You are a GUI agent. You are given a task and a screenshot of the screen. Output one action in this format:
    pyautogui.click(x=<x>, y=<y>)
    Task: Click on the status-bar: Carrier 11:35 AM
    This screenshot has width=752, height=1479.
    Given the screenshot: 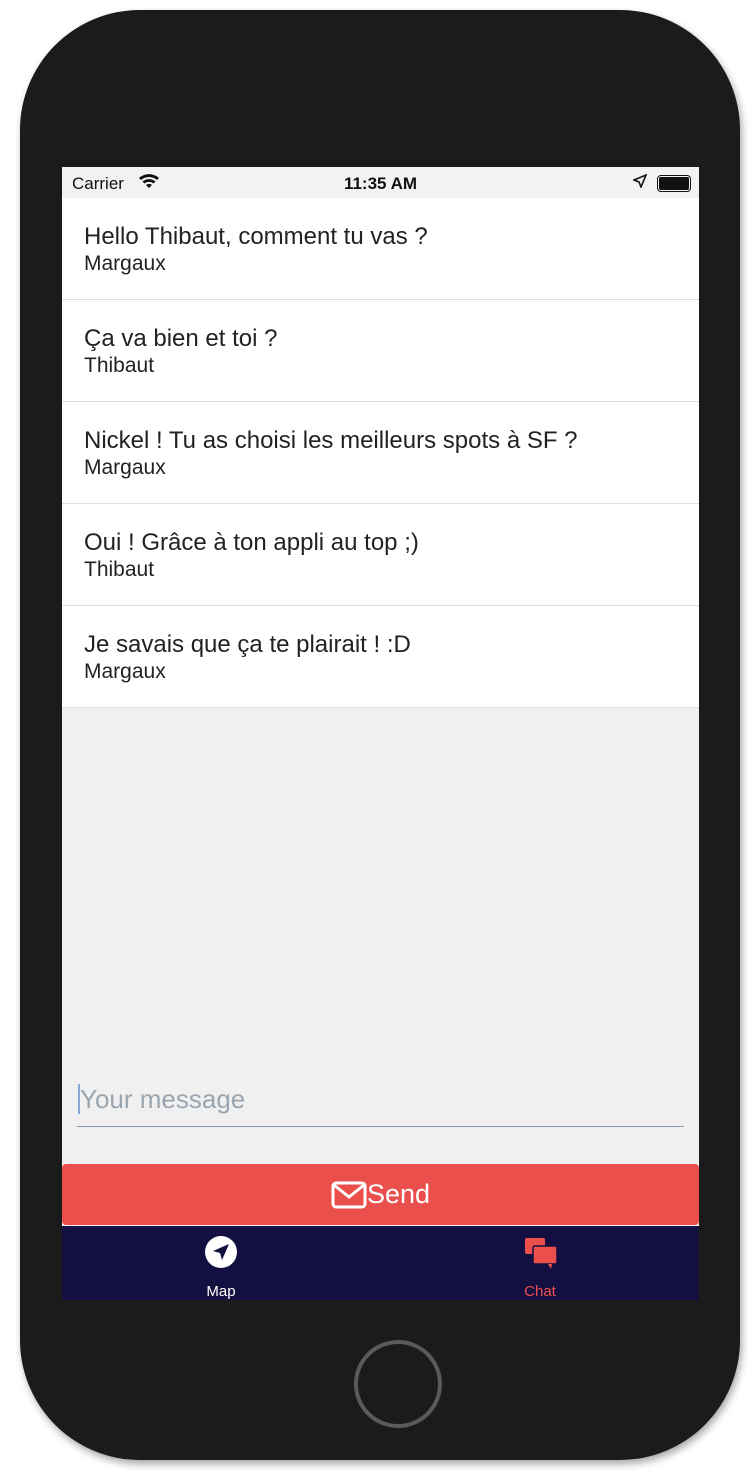 What is the action you would take?
    pyautogui.click(x=380, y=182)
    